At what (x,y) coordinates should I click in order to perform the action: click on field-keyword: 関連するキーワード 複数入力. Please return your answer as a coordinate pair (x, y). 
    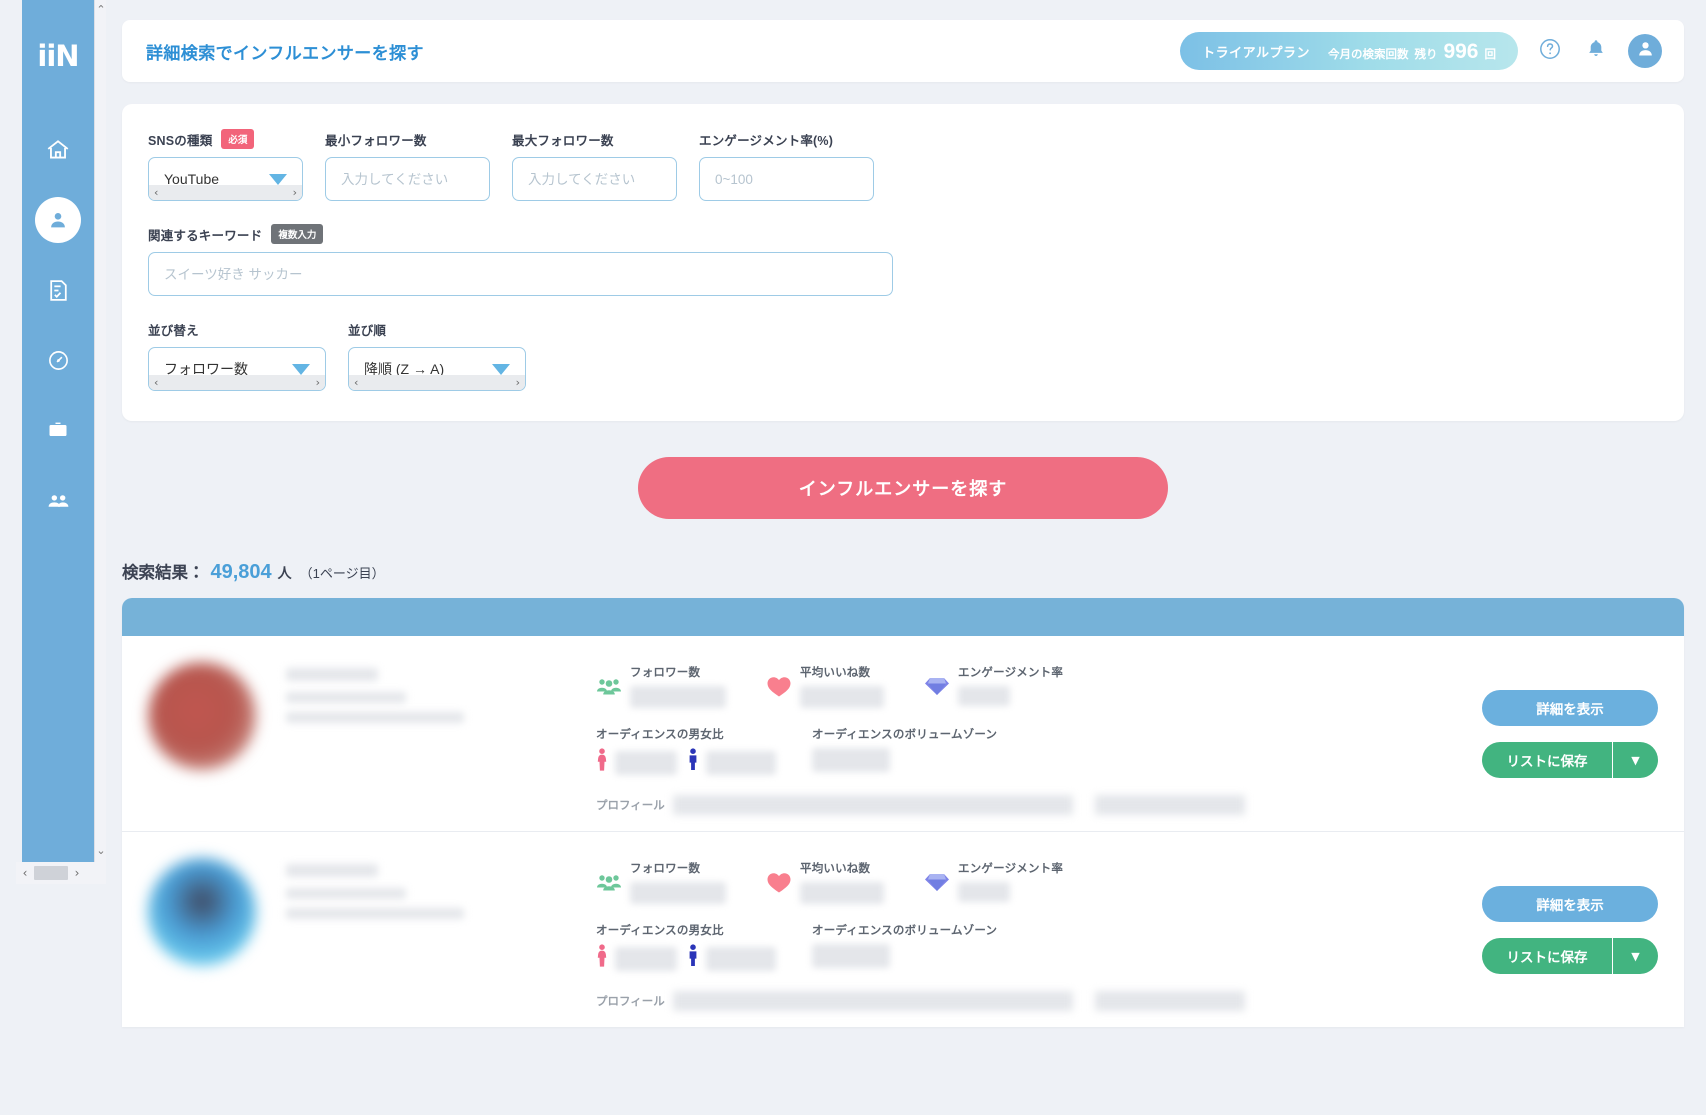
    Looking at the image, I should click on (520, 260).